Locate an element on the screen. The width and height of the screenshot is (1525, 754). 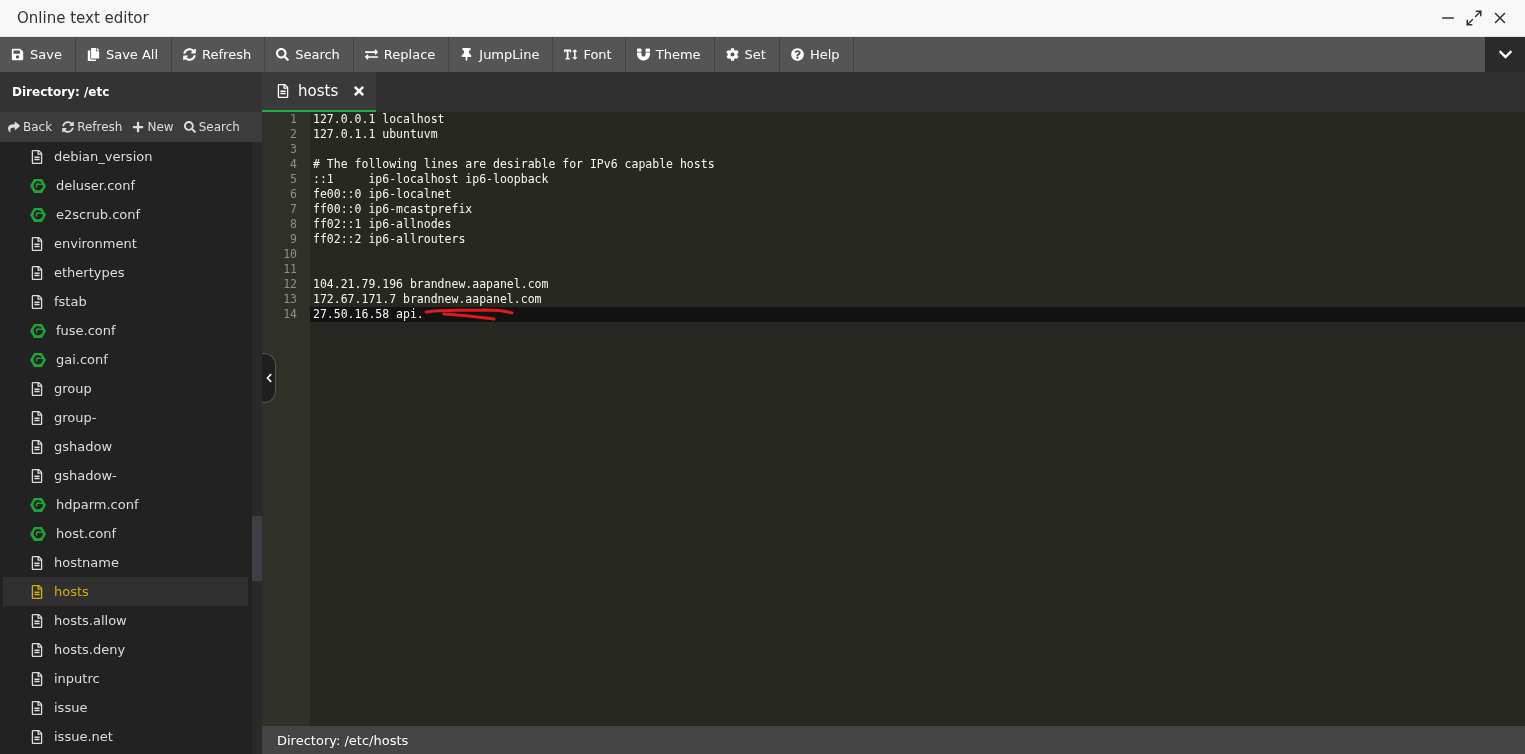
code-line: 127.0.1.1 ubuntuvm is located at coordinates (375, 134).